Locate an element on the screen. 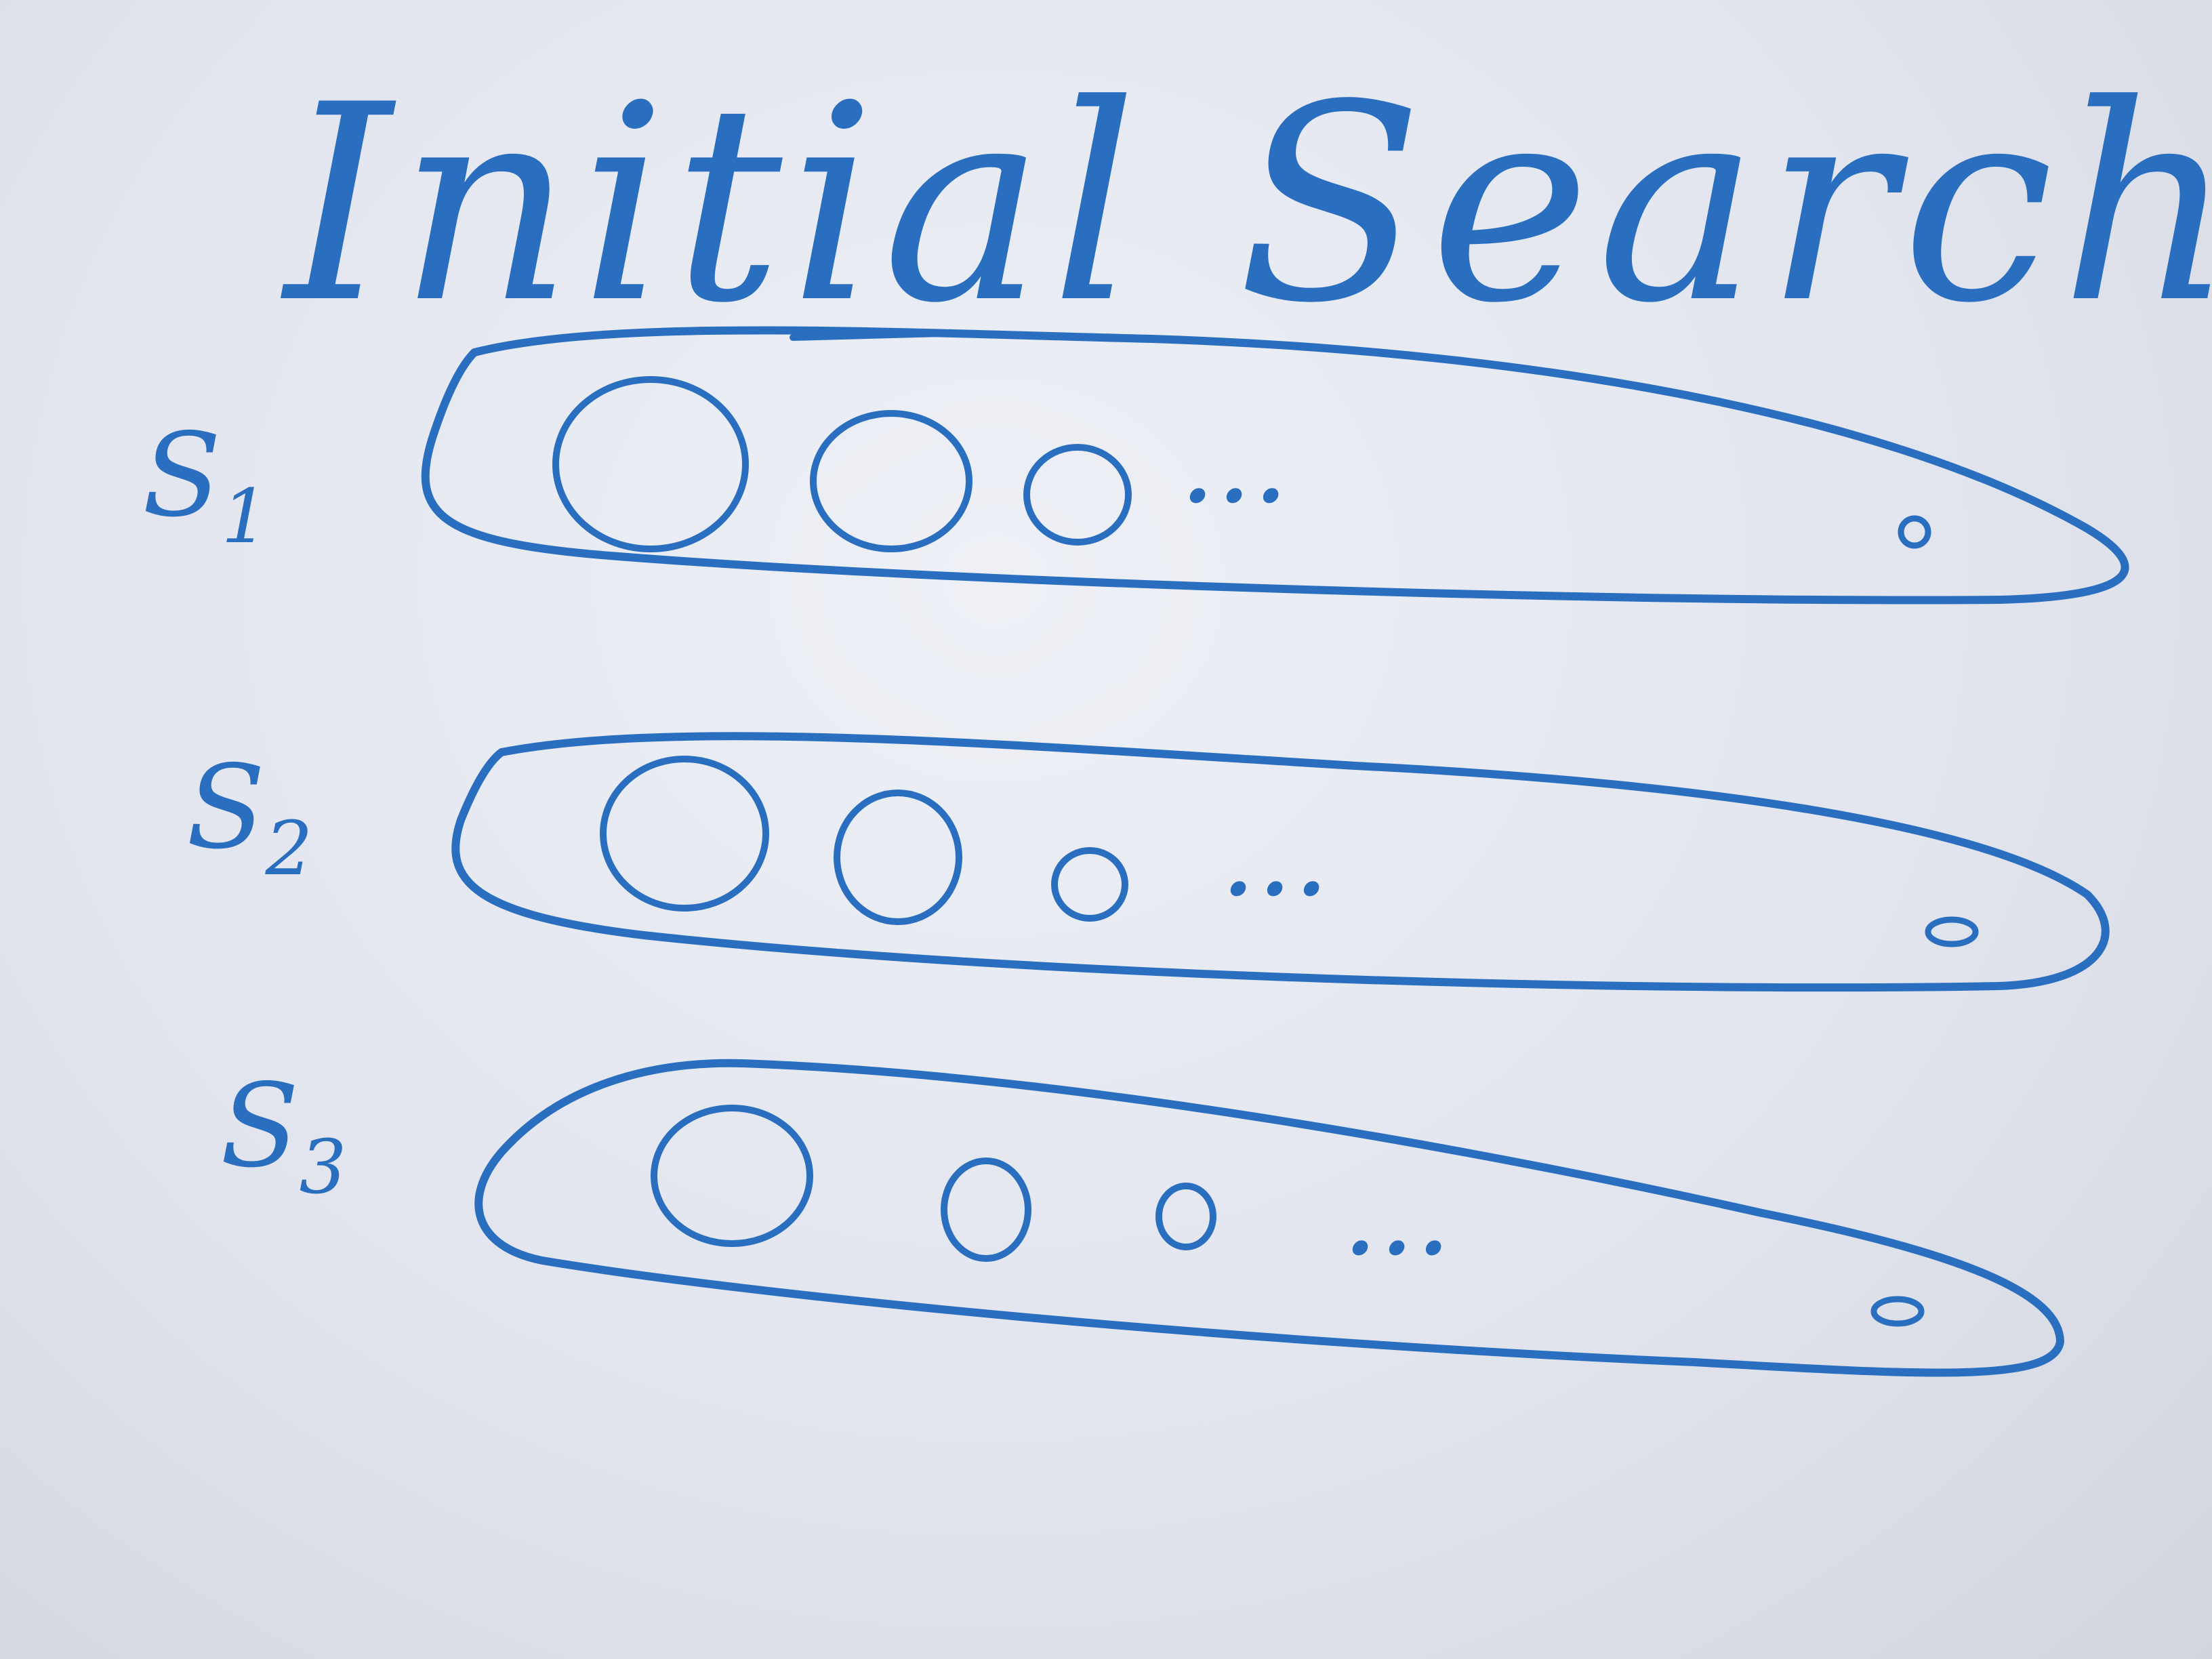 This screenshot has height=1659, width=2212. set-1-stroke-mark is located at coordinates (868, 335).